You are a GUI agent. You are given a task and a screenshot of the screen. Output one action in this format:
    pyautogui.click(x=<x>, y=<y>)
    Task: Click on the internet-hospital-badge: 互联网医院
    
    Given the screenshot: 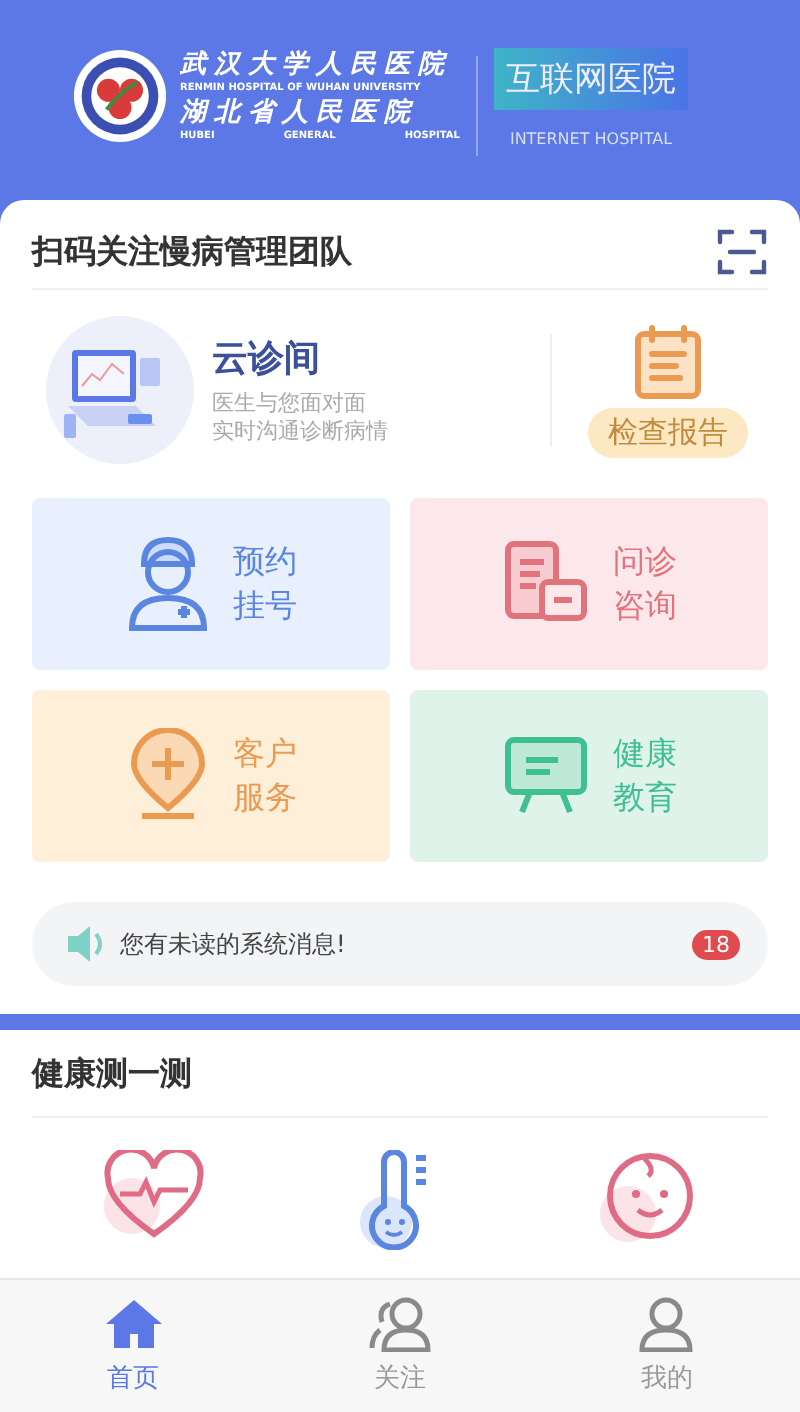 What is the action you would take?
    pyautogui.click(x=591, y=79)
    